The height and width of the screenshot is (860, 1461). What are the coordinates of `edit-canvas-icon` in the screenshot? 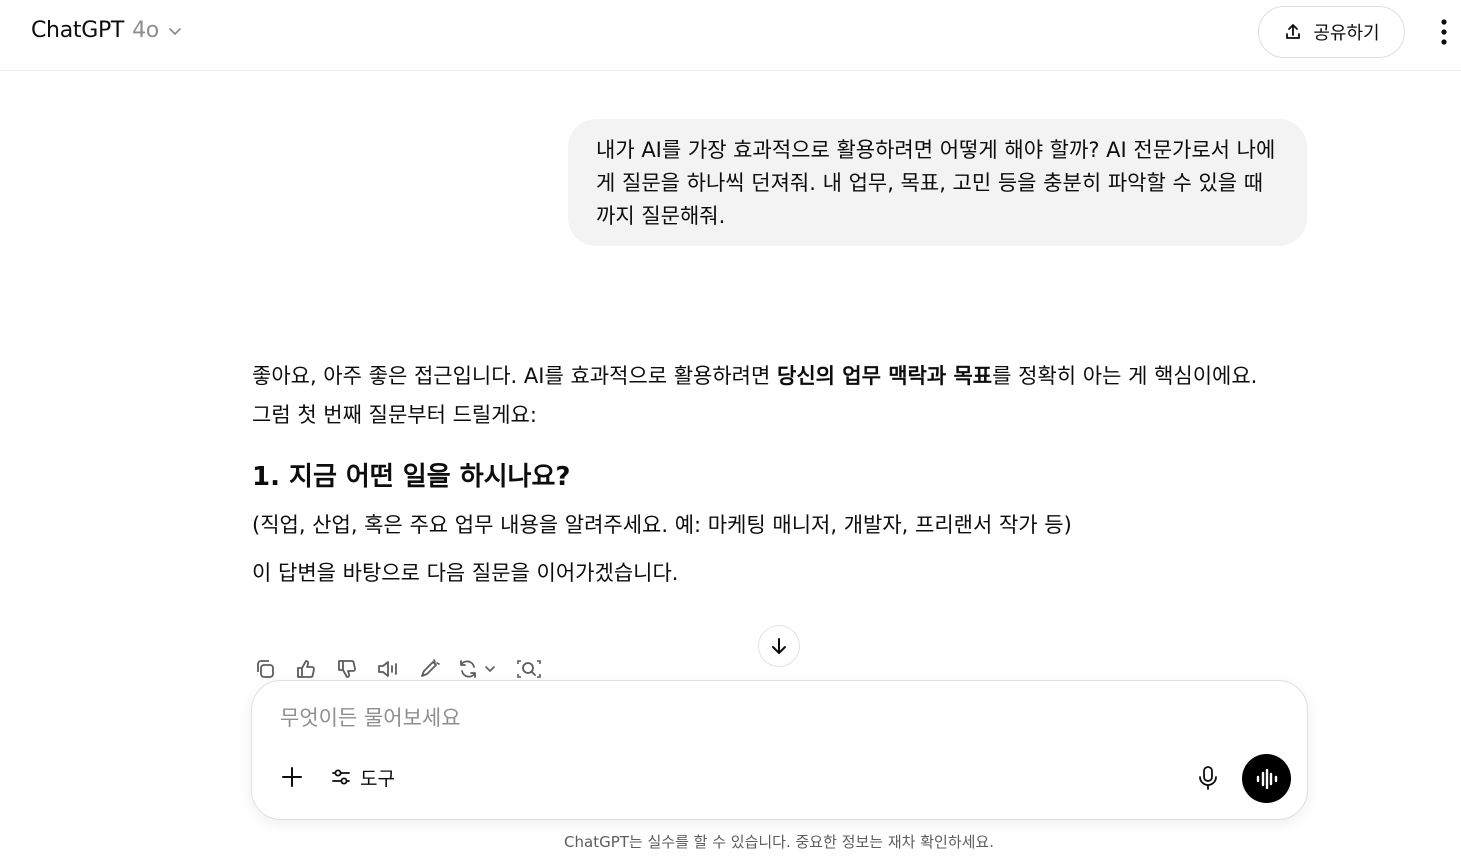 It's located at (429, 669).